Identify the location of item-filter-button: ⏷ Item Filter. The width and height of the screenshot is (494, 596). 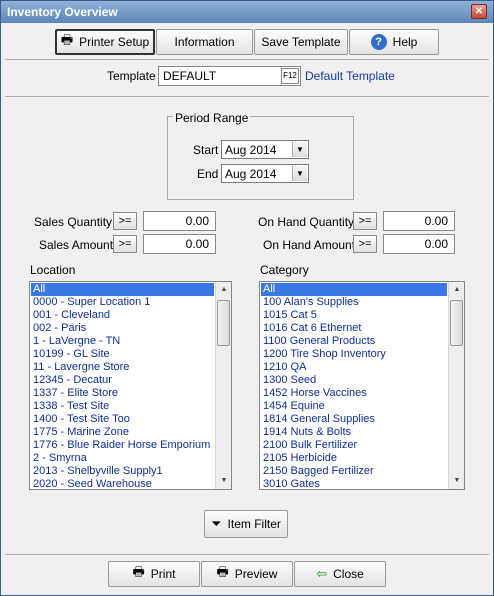
(246, 524).